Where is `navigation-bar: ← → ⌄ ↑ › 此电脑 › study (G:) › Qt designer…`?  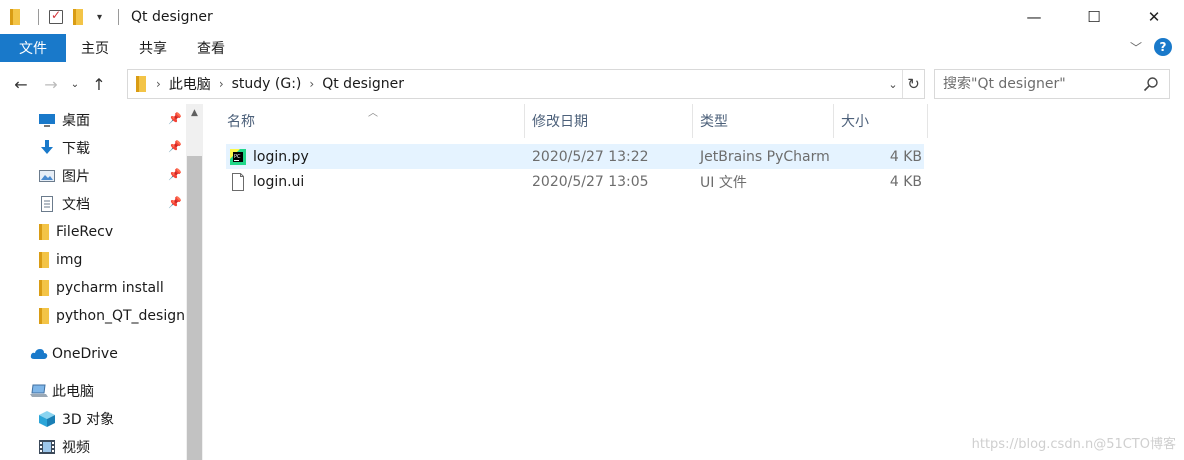
navigation-bar: ← → ⌄ ↑ › 此电脑 › study (G:) › Qt designer… is located at coordinates (592, 84).